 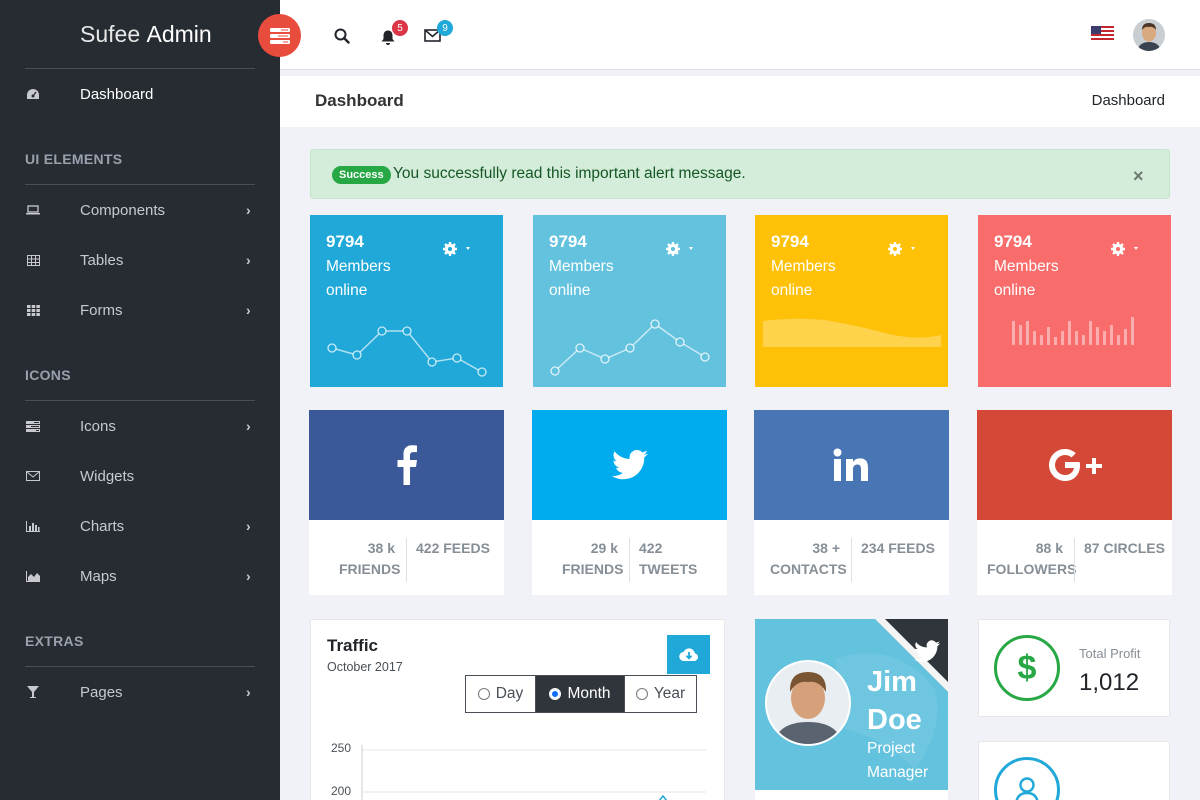 What do you see at coordinates (808, 703) in the screenshot?
I see `profile-avatar` at bounding box center [808, 703].